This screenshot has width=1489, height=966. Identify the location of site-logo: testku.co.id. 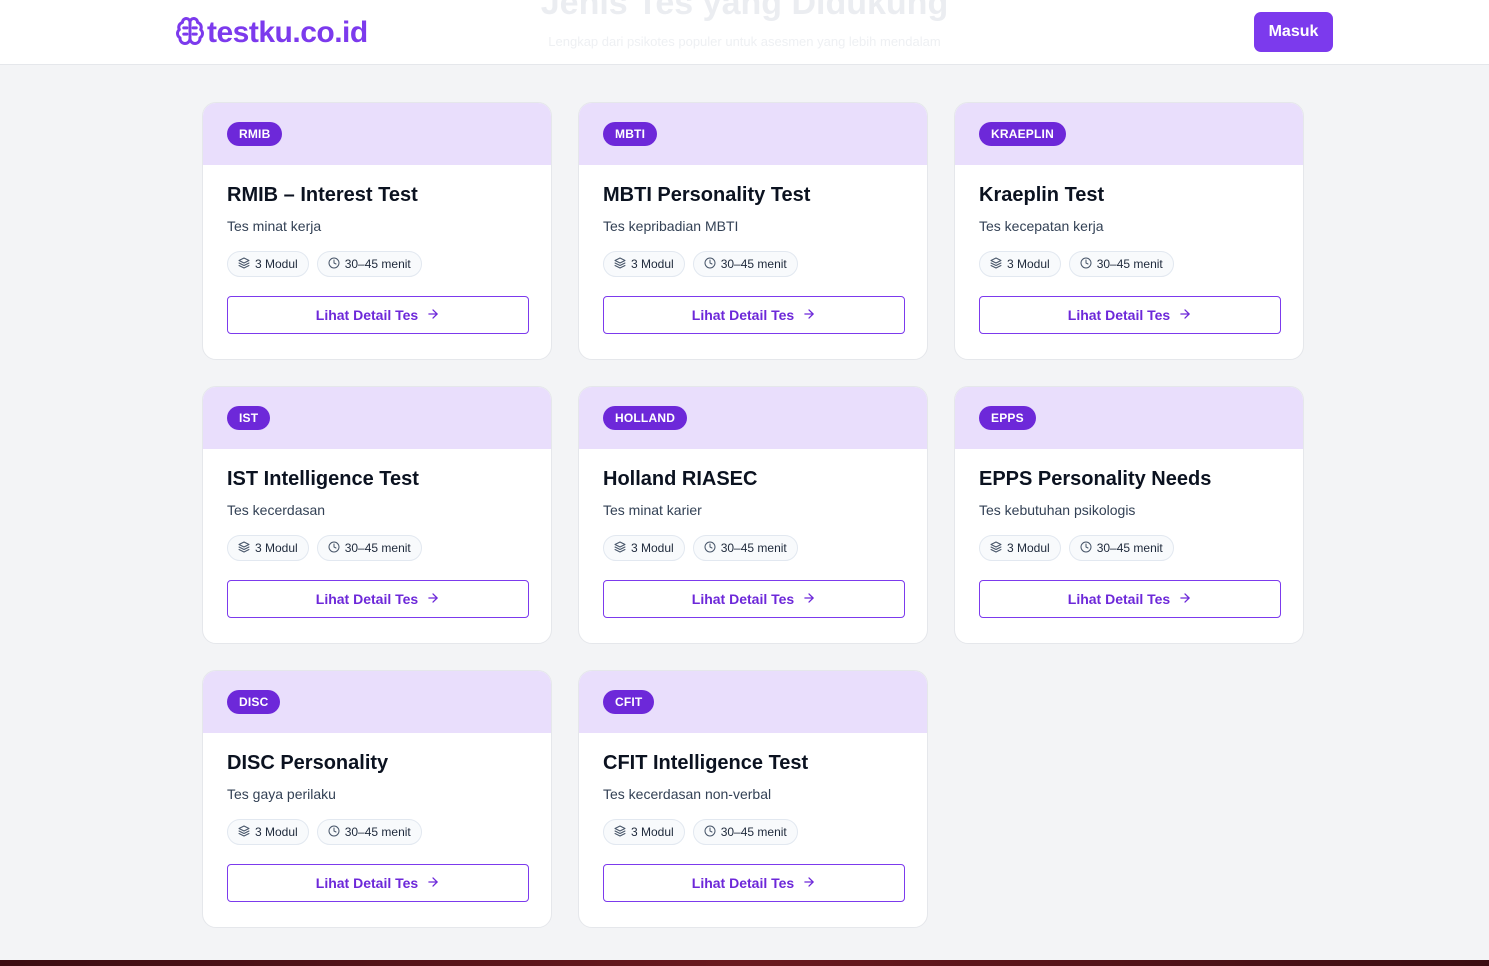
(271, 33).